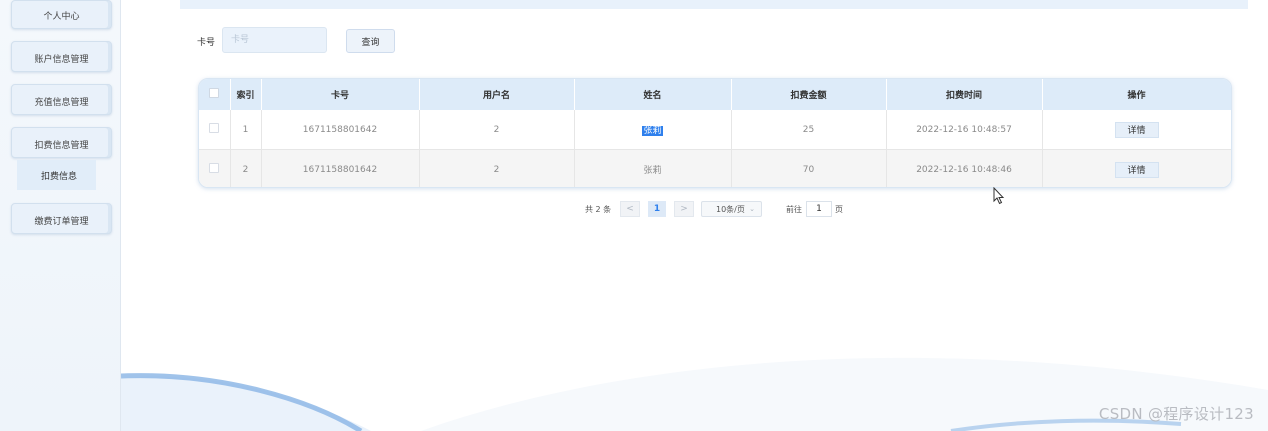  Describe the element at coordinates (340, 94) in the screenshot. I see `column-header: 卡号` at that location.